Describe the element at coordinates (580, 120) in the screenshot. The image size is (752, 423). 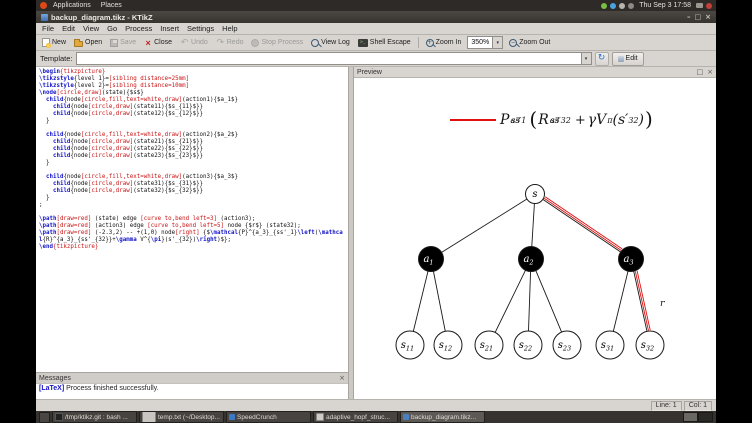
I see `formula-plus: +` at that location.